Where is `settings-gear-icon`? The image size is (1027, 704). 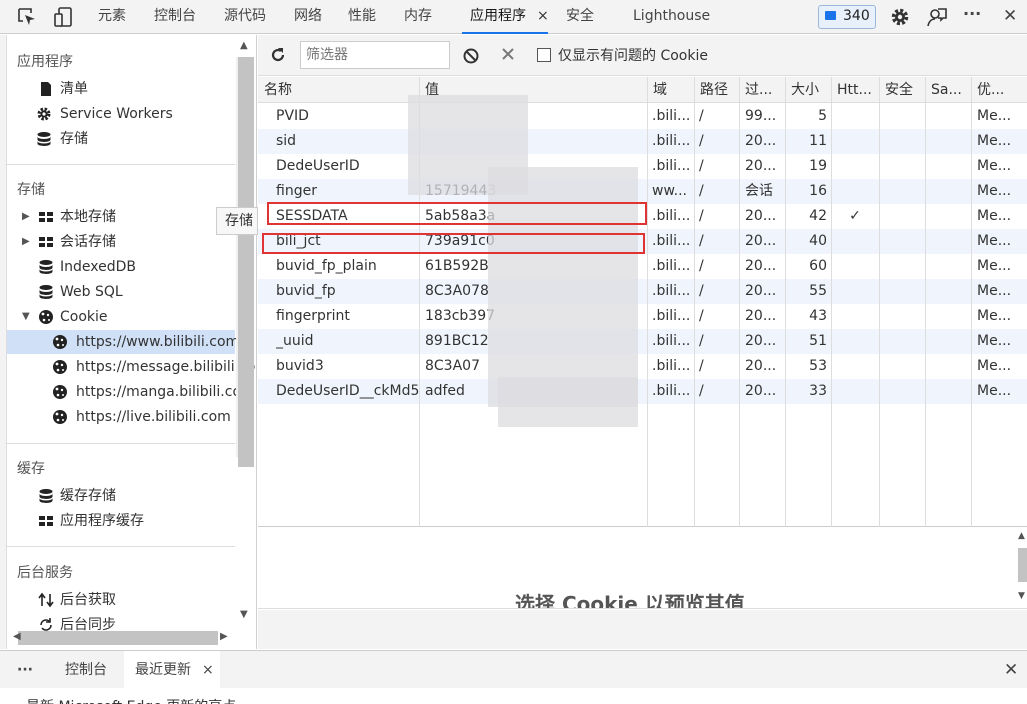
settings-gear-icon is located at coordinates (900, 17).